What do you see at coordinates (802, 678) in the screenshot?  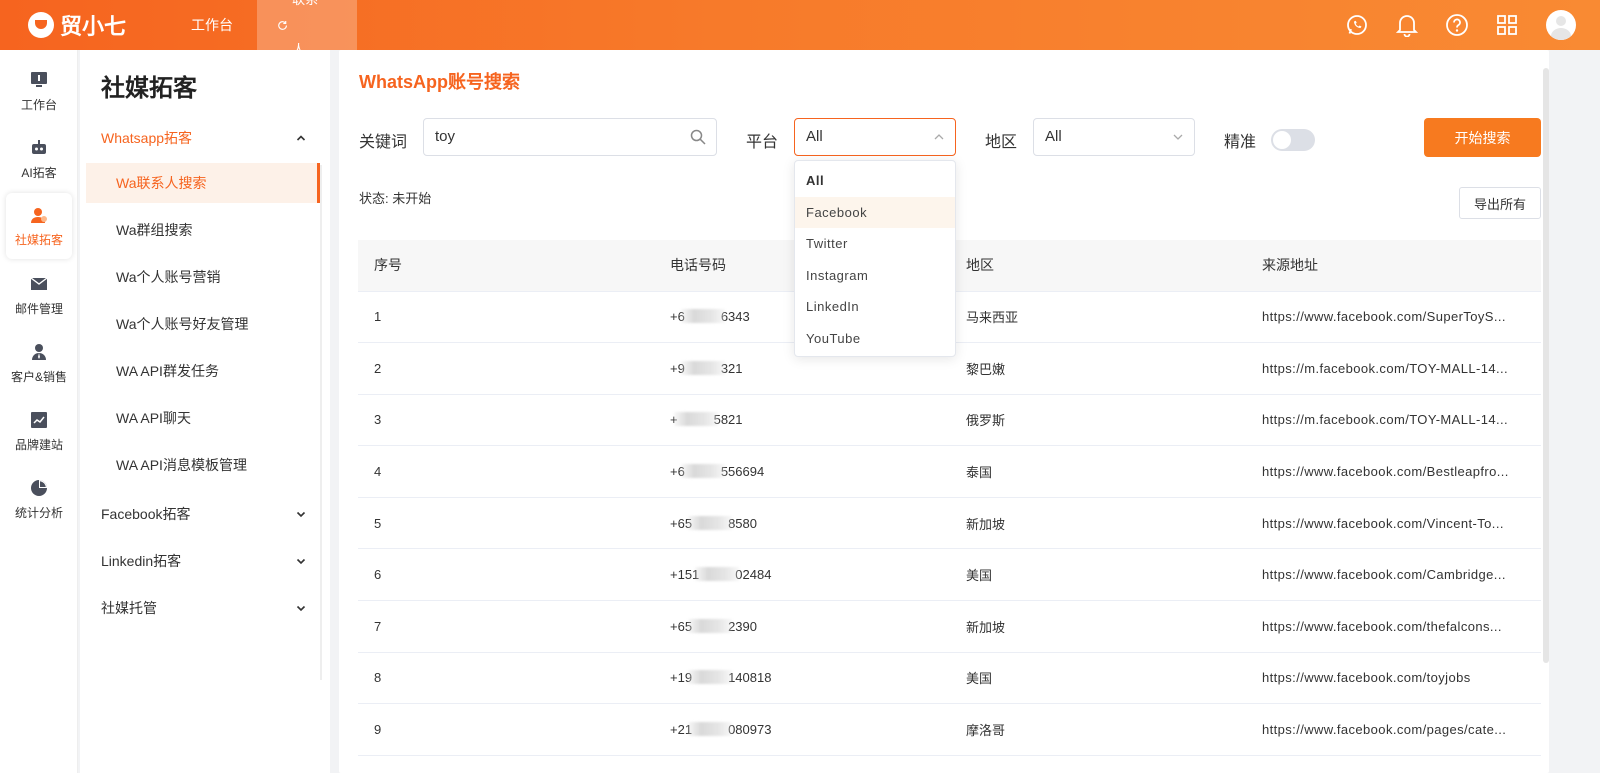 I see `cell-phone: +19 140818` at bounding box center [802, 678].